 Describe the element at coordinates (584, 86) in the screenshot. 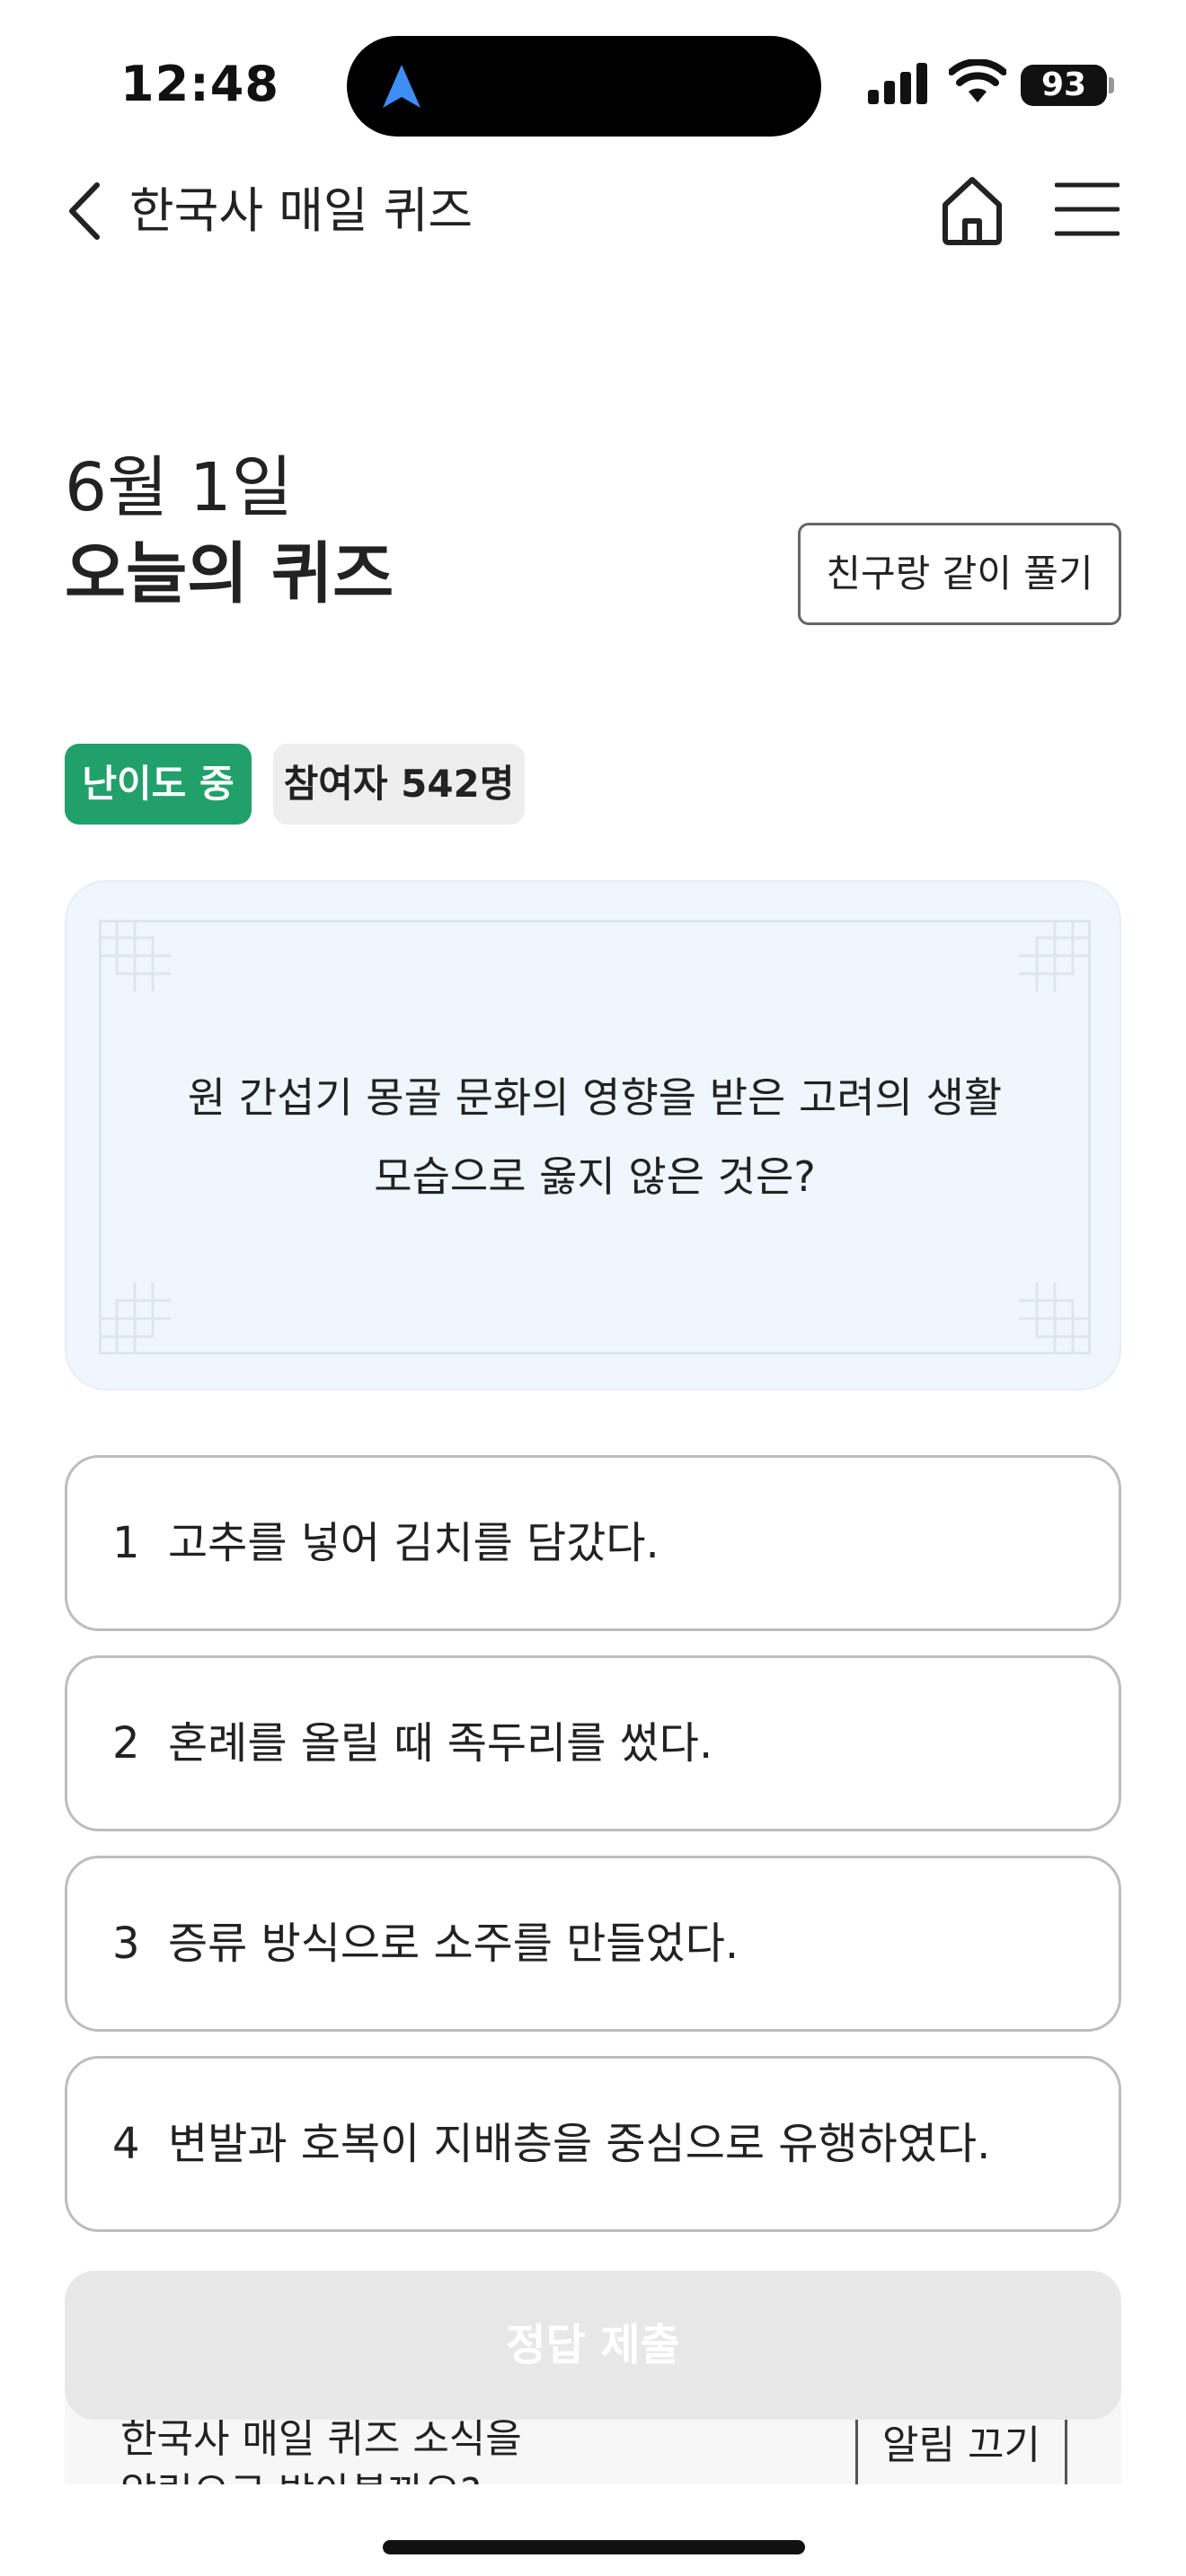

I see `dynamic-island` at that location.